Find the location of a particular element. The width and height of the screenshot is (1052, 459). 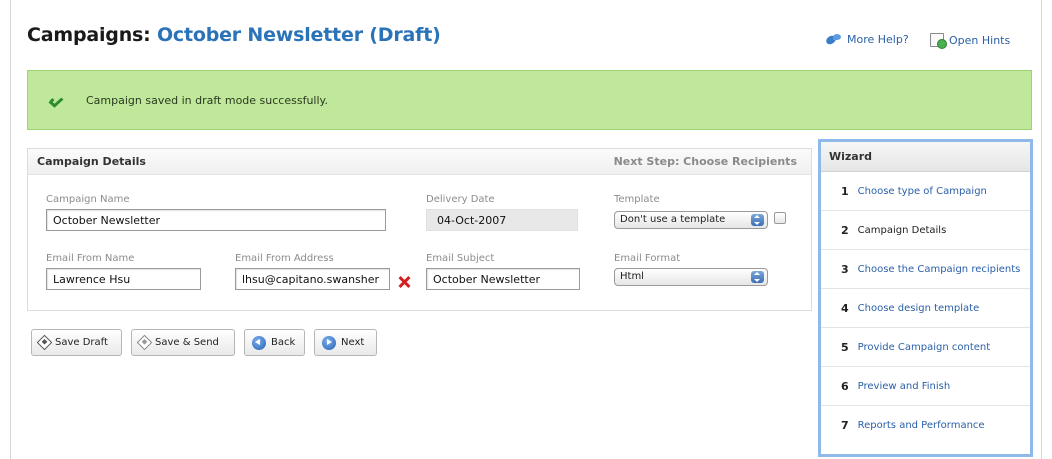

save-send-label: Save & Send is located at coordinates (187, 342).